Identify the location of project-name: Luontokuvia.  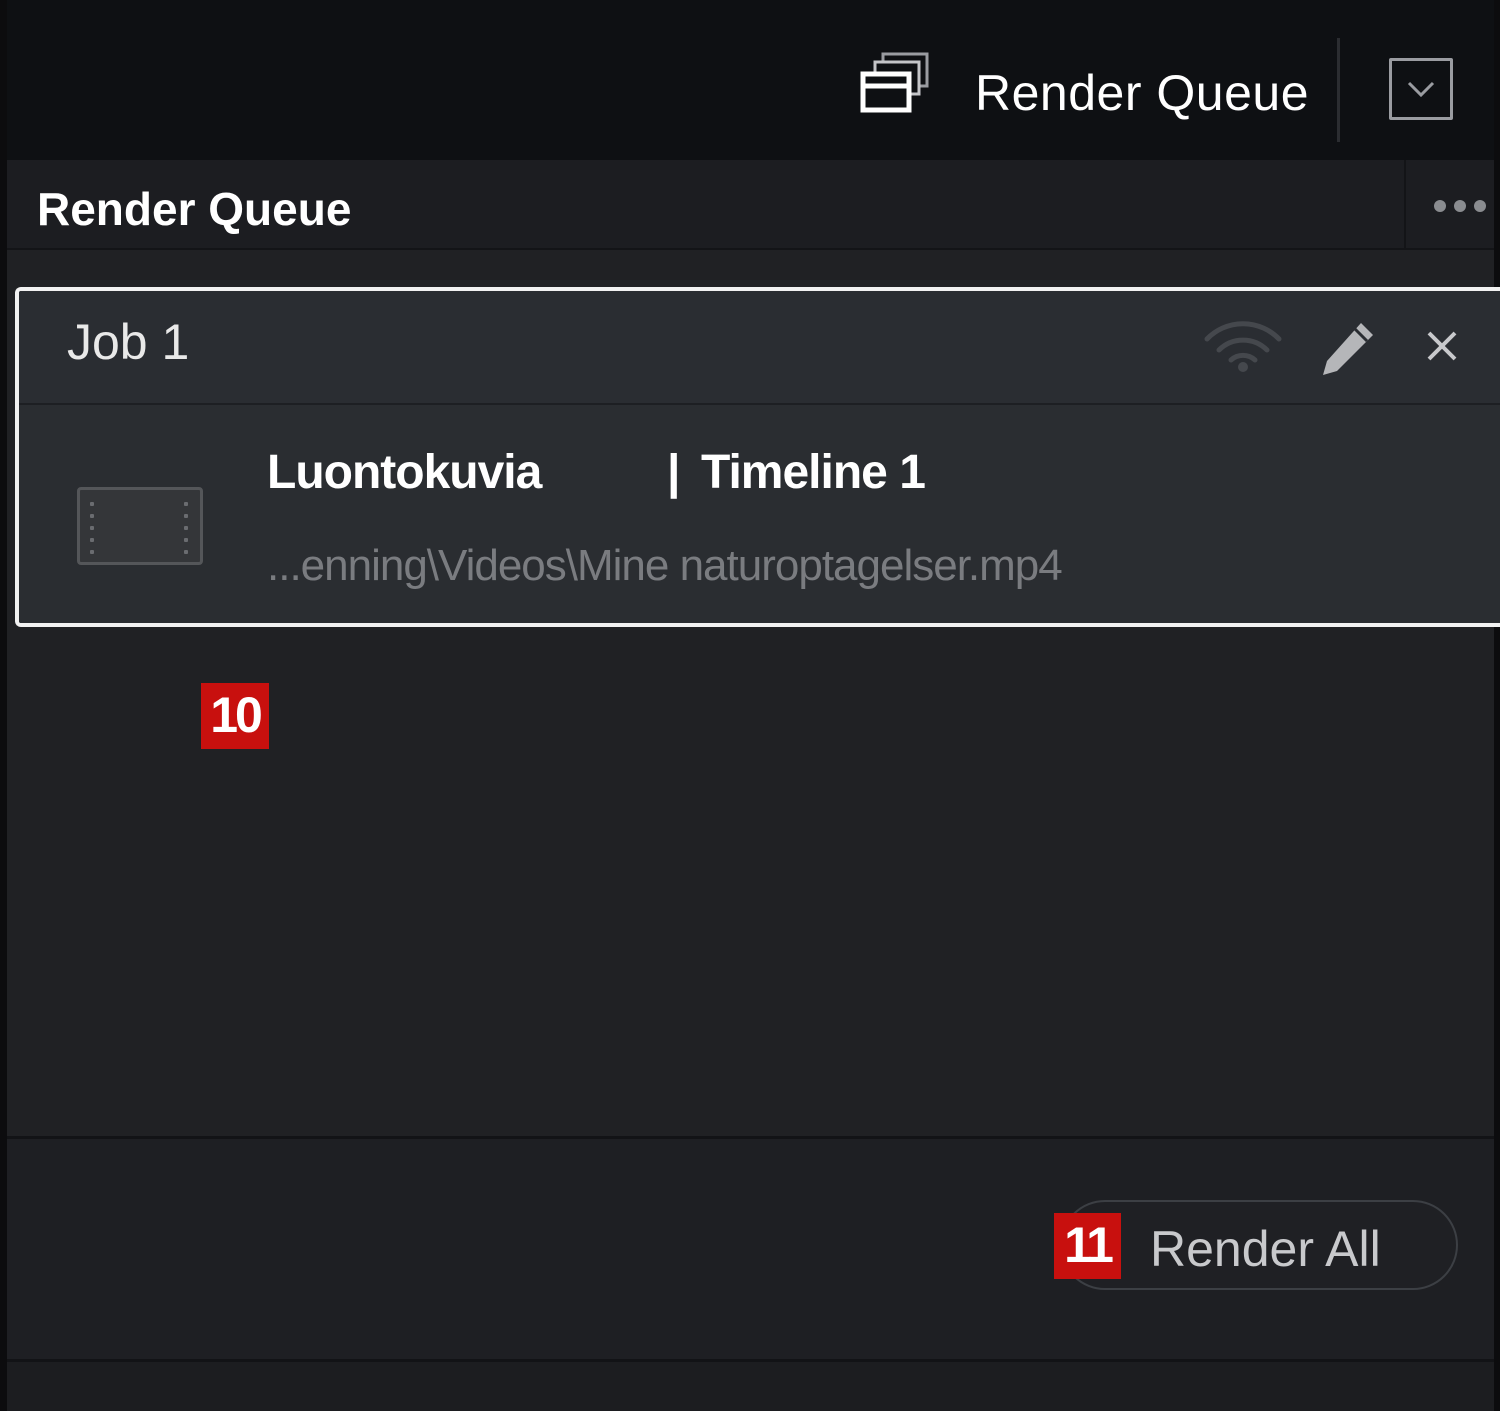
(404, 472).